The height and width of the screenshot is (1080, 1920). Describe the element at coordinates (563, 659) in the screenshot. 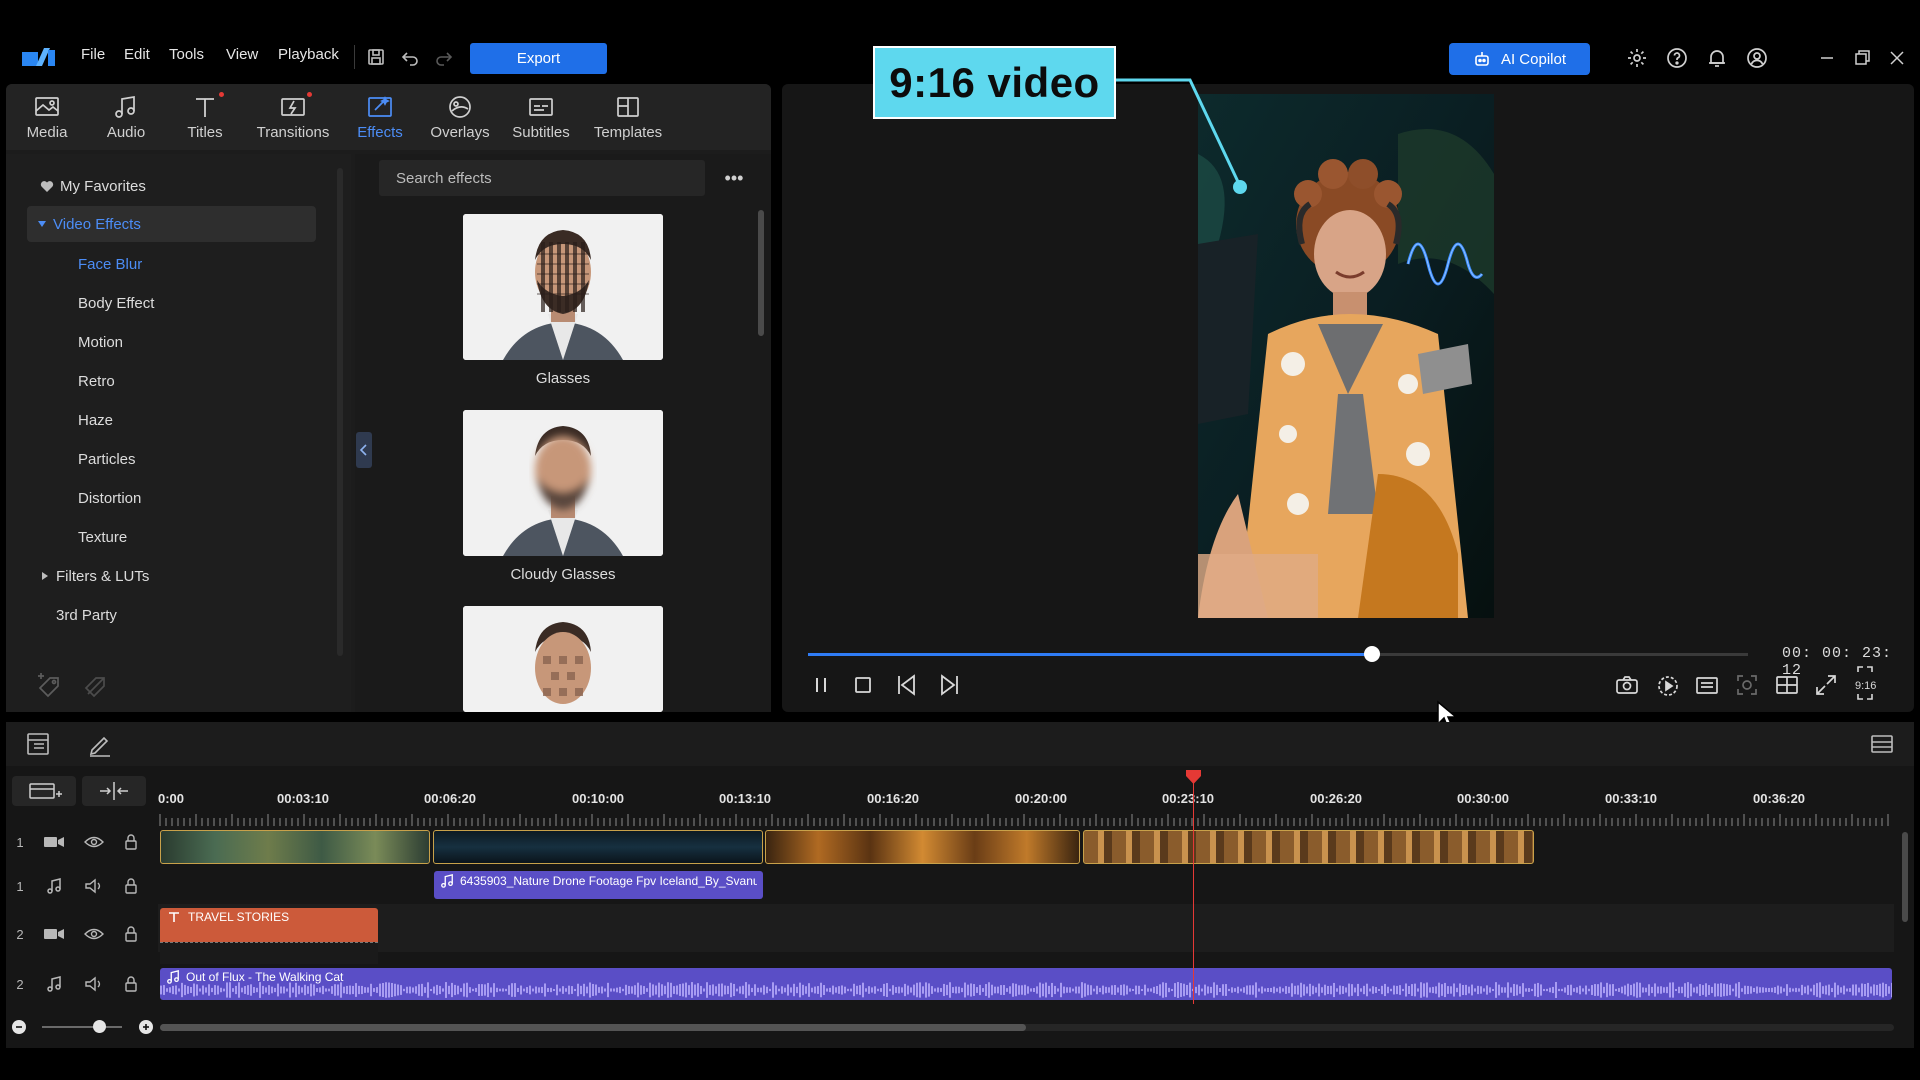

I see `effect-thumb-pixel` at that location.